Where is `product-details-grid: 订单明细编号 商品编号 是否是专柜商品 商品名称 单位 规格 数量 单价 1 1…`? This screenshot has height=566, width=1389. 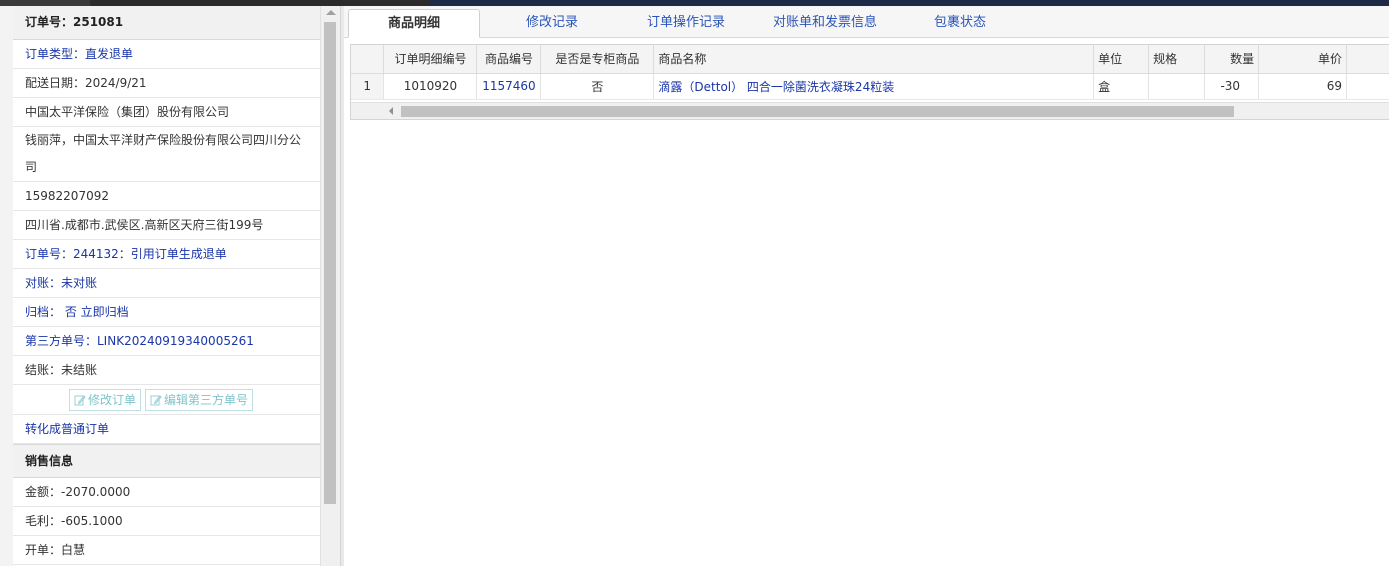
product-details-grid: 订单明细编号 商品编号 是否是专柜商品 商品名称 单位 规格 数量 单价 1 1… is located at coordinates (869, 82).